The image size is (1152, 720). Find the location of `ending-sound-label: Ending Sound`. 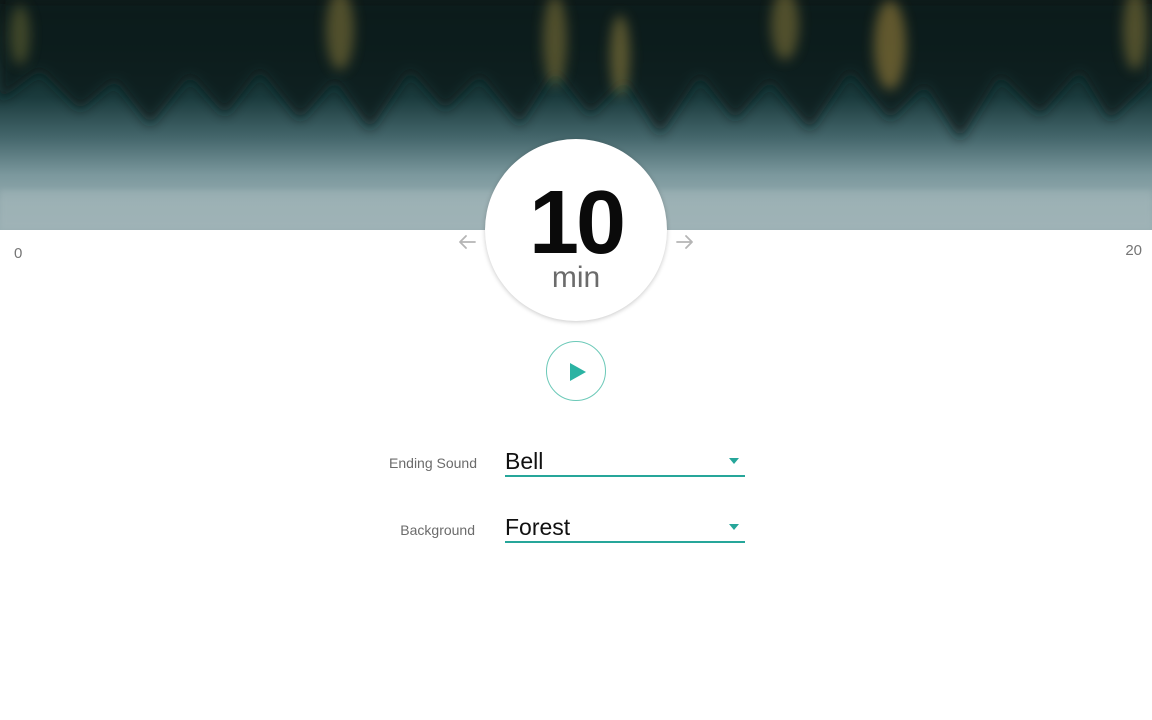

ending-sound-label: Ending Sound is located at coordinates (433, 463).